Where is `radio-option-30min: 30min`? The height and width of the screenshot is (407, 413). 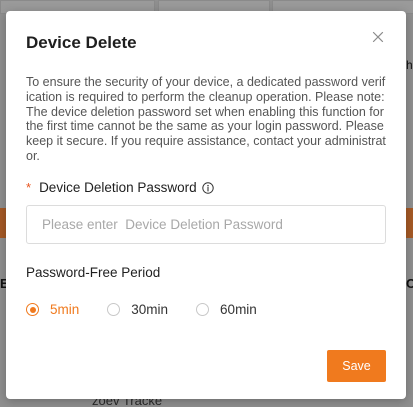 radio-option-30min: 30min is located at coordinates (137, 309).